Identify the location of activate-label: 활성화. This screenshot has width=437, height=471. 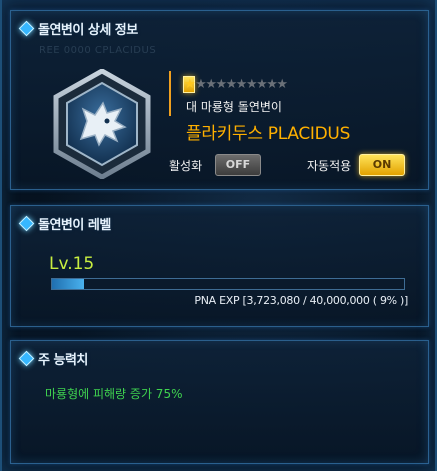
(186, 166).